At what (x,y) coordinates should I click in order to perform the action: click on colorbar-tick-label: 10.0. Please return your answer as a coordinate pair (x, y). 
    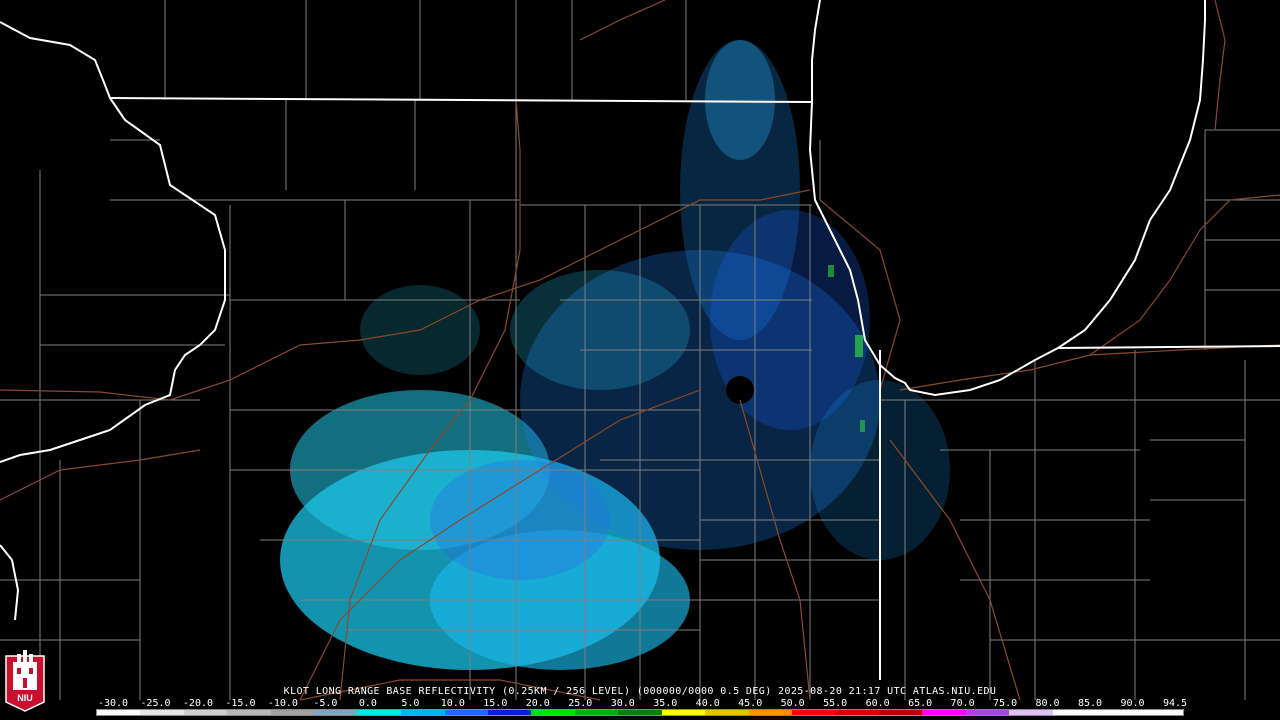
    Looking at the image, I should click on (452, 703).